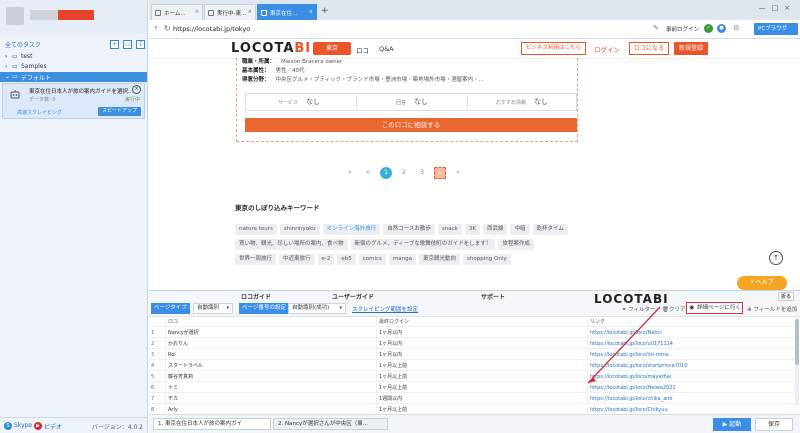 The height and width of the screenshot is (433, 800). What do you see at coordinates (411, 125) in the screenshot?
I see `consult-button: このロコに相談する` at bounding box center [411, 125].